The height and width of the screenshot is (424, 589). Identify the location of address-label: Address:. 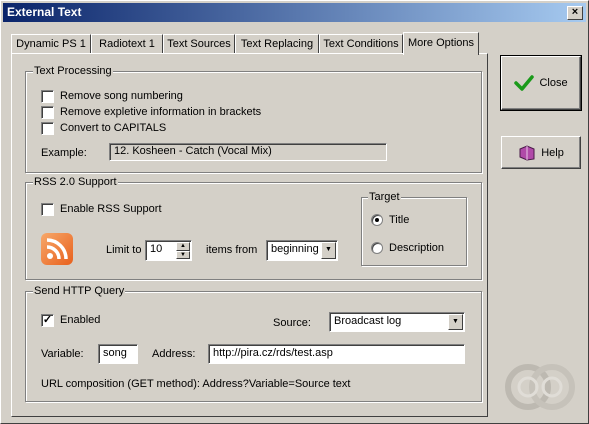
(174, 354).